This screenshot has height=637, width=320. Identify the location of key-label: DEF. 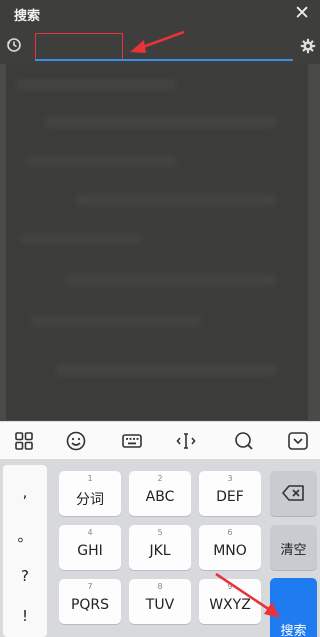
(230, 497).